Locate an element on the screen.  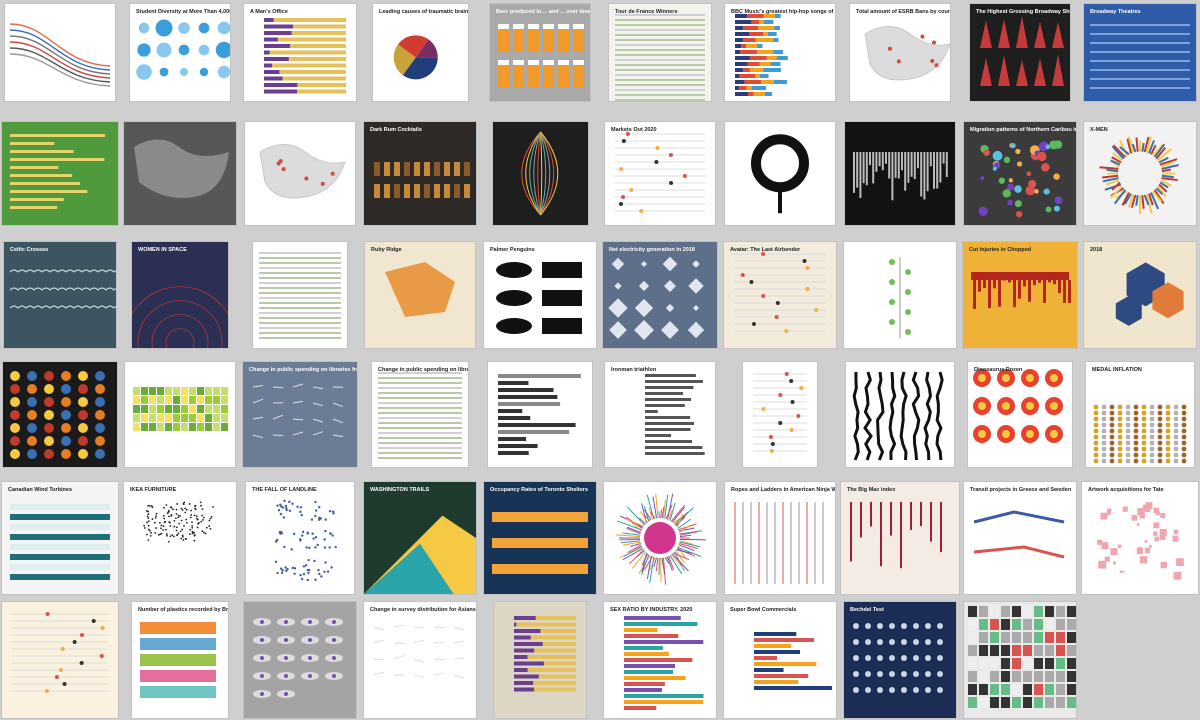
pupil-mark is located at coordinates (262, 676).